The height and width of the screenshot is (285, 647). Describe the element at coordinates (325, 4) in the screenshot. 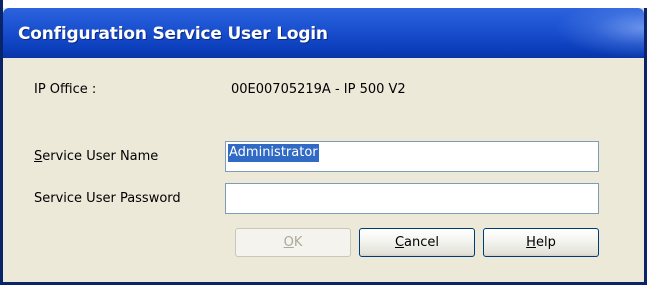

I see `window-top-strip` at that location.